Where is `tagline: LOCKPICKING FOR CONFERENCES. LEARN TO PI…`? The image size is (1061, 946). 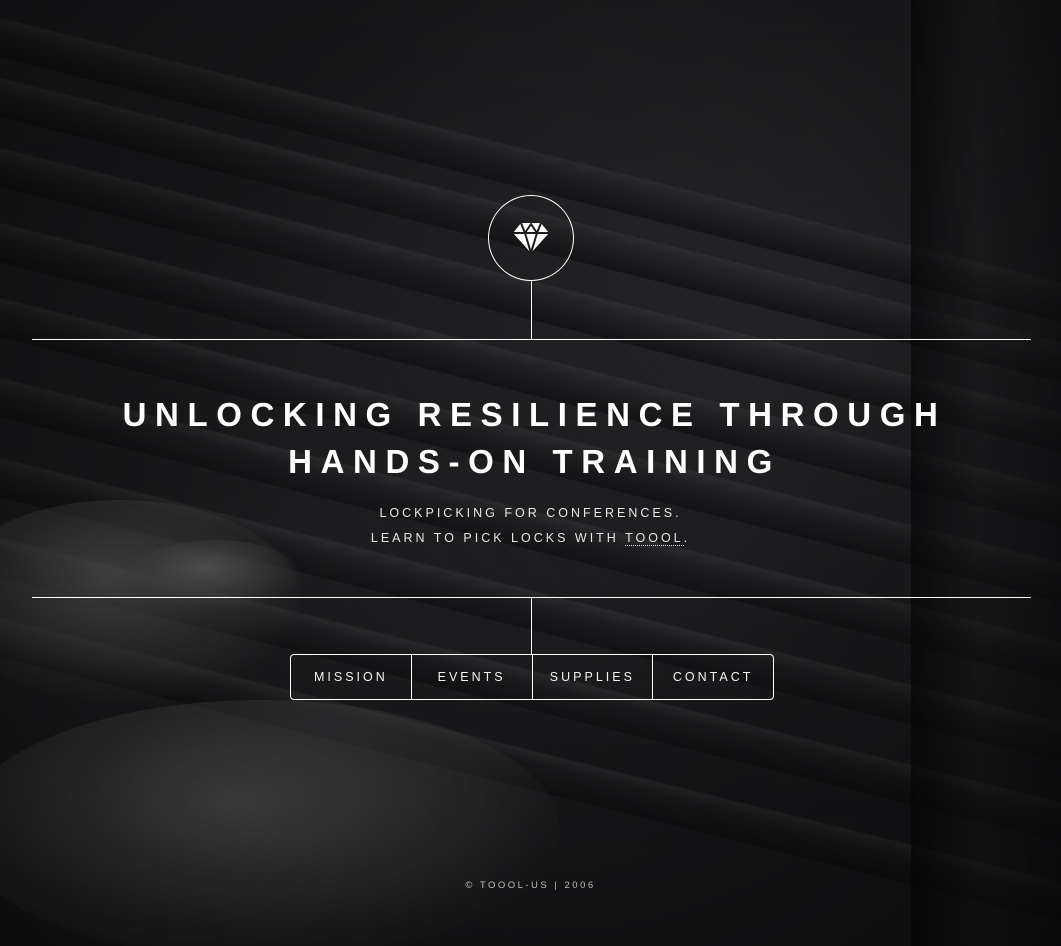
tagline: LOCKPICKING FOR CONFERENCES. LEARN TO PI… is located at coordinates (530, 526).